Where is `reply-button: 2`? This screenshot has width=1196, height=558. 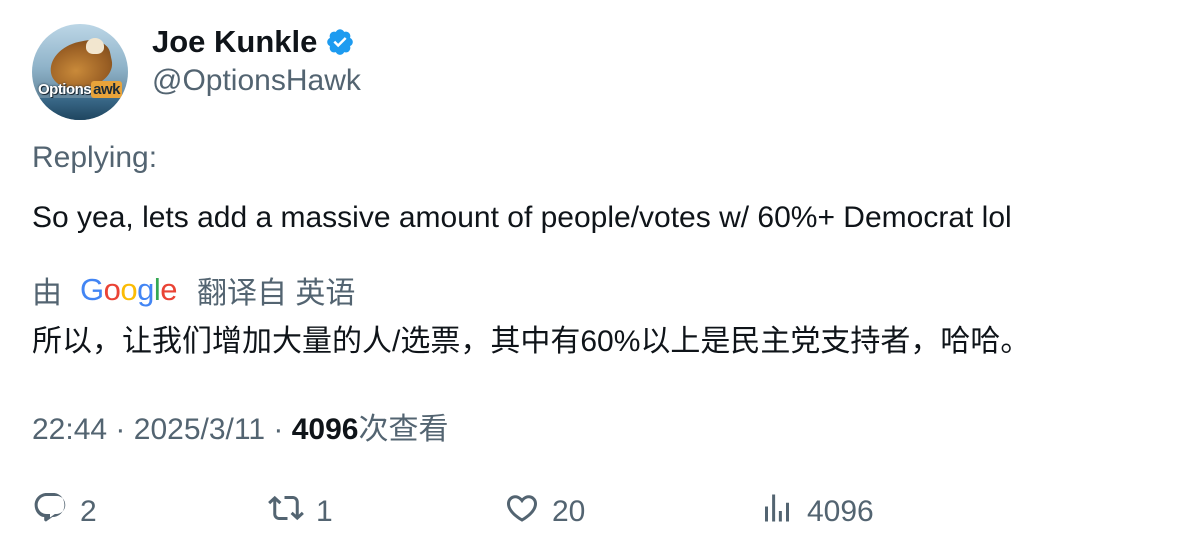
reply-button: 2 is located at coordinates (64, 512).